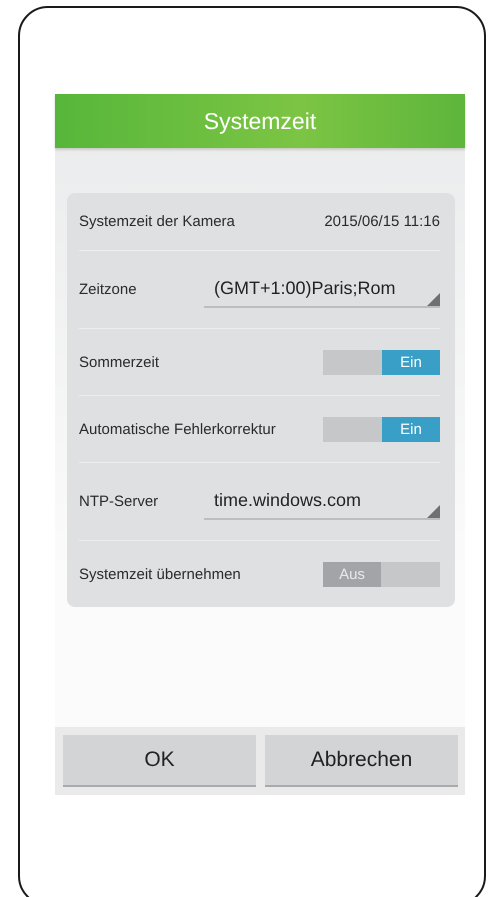  What do you see at coordinates (157, 221) in the screenshot?
I see `setting-label: Systemzeit der Kamera` at bounding box center [157, 221].